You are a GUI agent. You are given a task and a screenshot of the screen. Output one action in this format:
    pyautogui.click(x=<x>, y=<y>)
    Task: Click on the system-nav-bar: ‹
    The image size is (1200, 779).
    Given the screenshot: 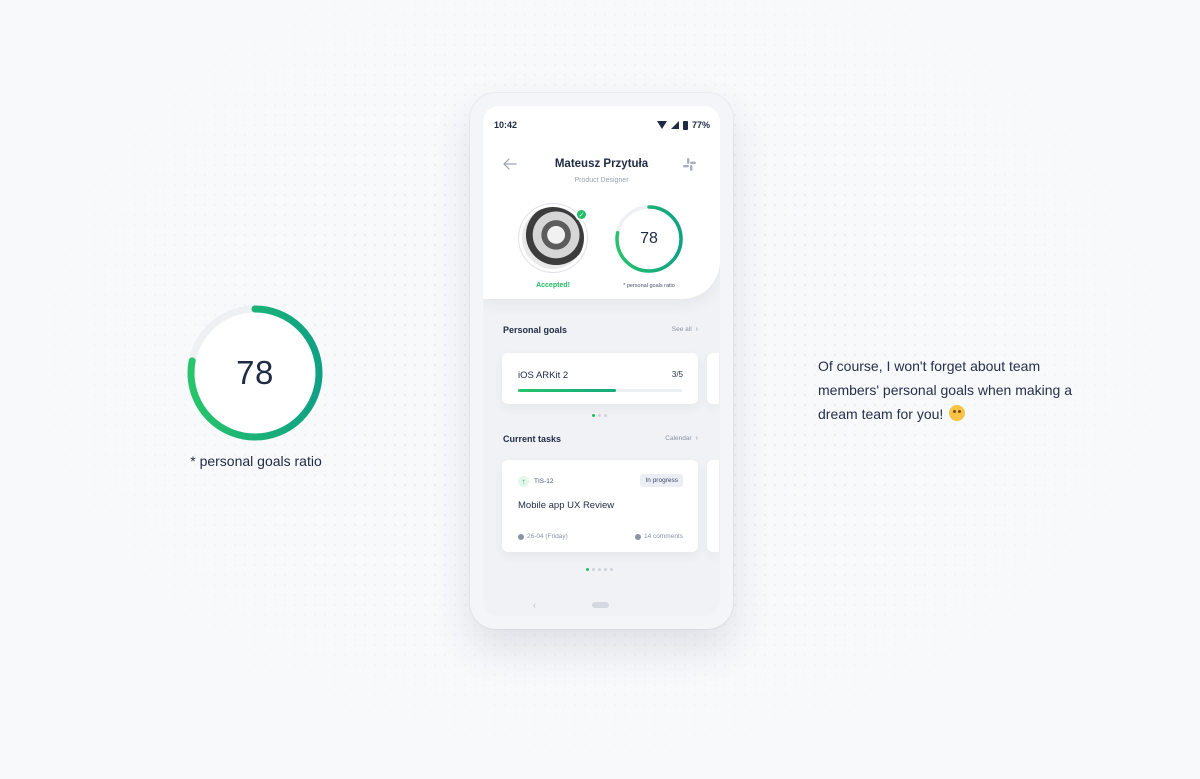 What is the action you would take?
    pyautogui.click(x=601, y=605)
    